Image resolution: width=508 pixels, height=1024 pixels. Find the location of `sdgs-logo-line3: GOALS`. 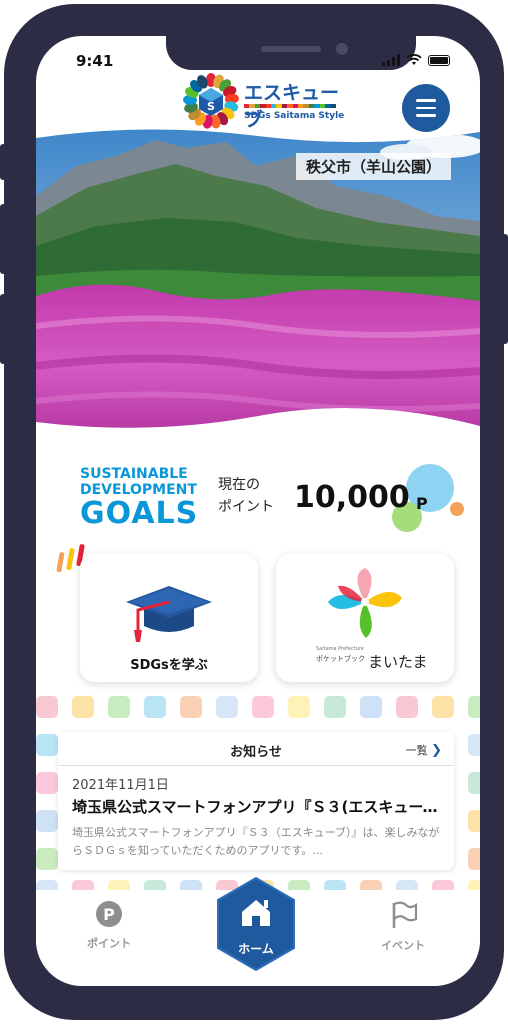

sdgs-logo-line3: GOALS is located at coordinates (139, 513).